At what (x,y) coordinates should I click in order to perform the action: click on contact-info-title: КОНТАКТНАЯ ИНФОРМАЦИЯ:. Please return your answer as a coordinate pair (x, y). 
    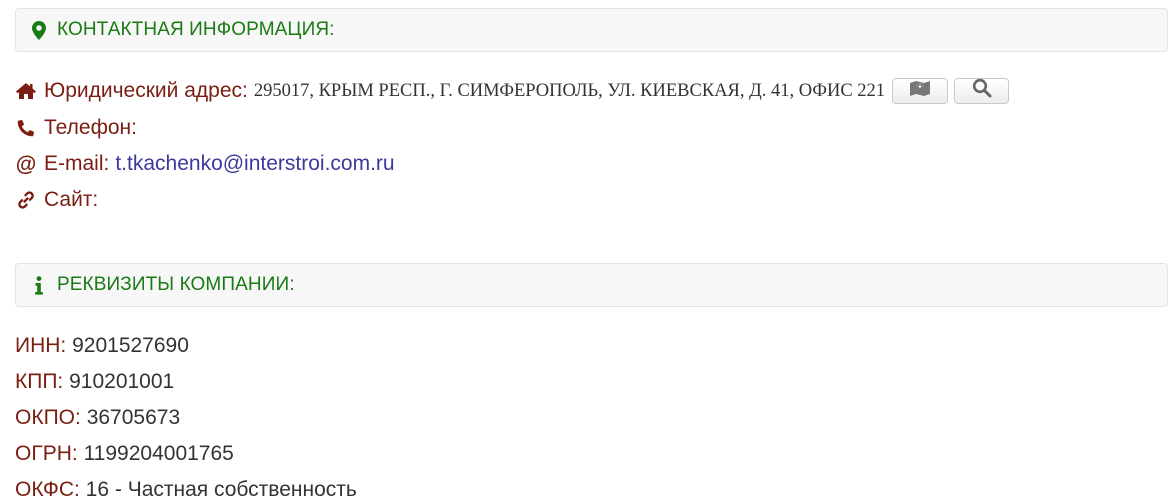
    Looking at the image, I should click on (196, 29).